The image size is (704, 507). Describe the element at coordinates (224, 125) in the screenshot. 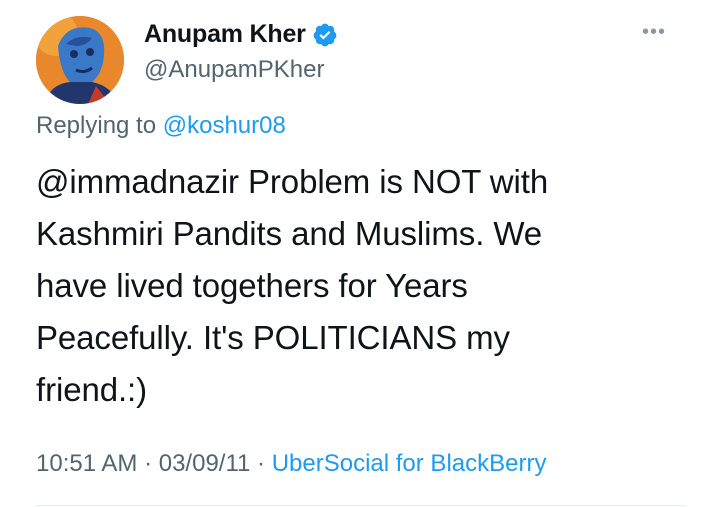

I see `reply-mention-link: @koshur08` at that location.